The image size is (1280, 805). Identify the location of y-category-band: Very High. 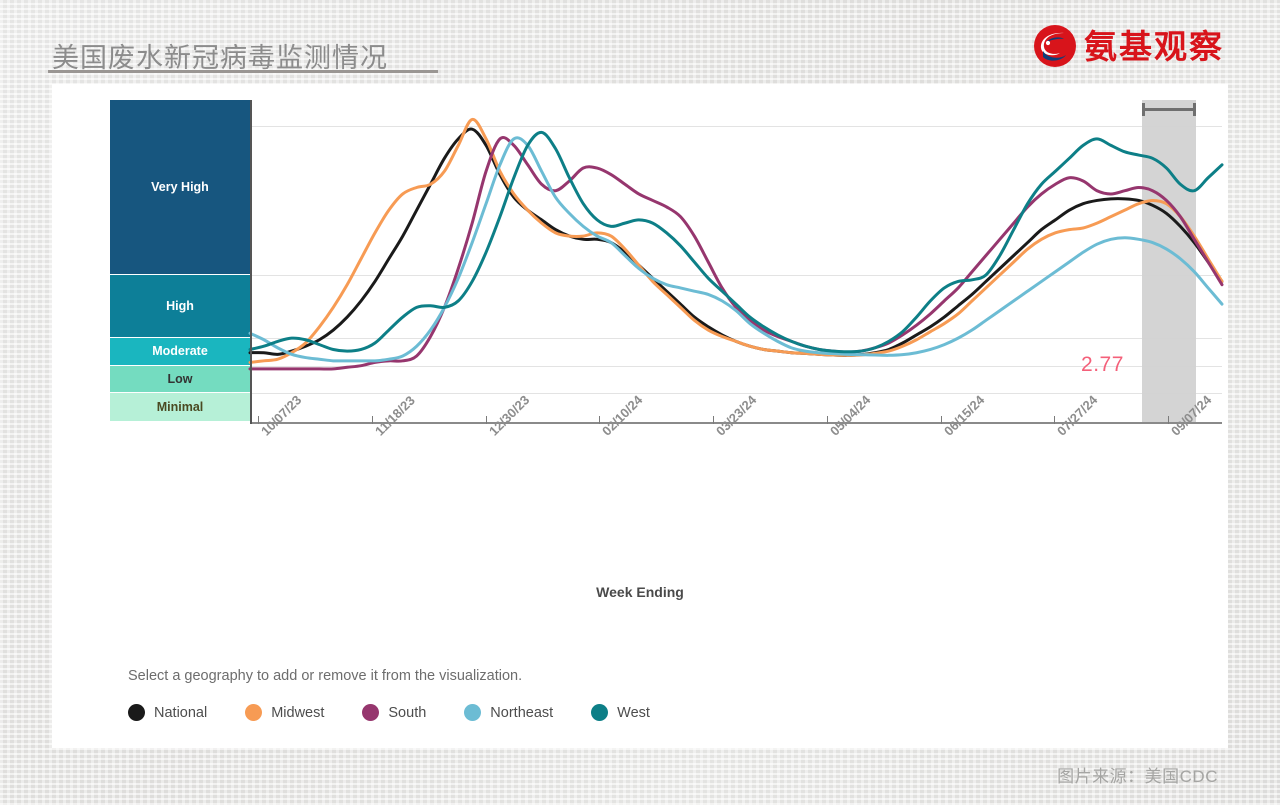
(180, 187).